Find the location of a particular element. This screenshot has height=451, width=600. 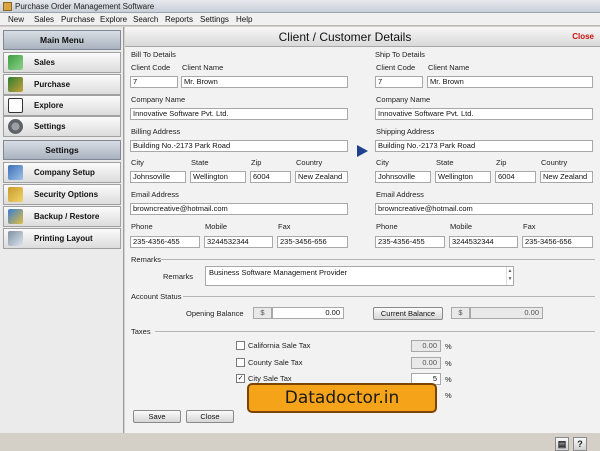

bill-state-field: Wellington is located at coordinates (218, 177).